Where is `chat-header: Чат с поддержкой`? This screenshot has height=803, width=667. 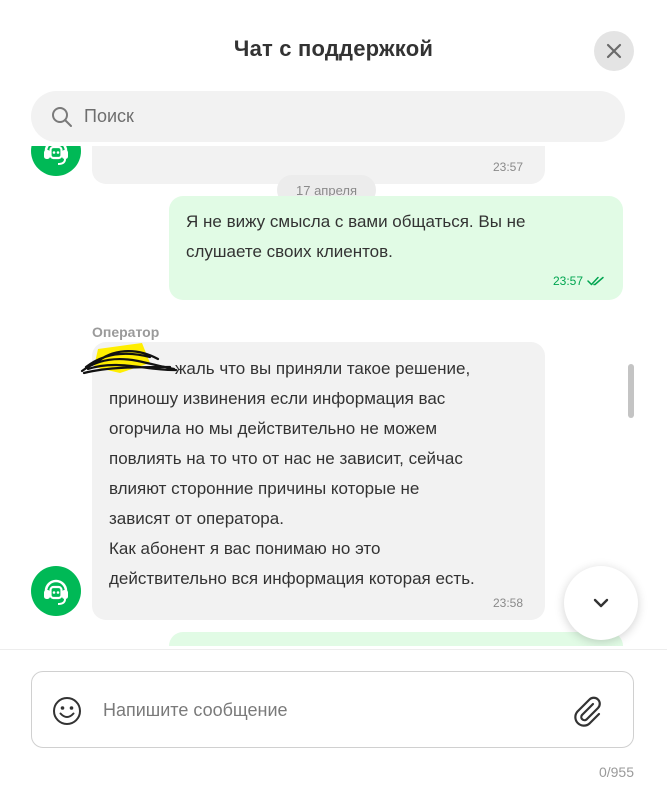 chat-header: Чат с поддержкой is located at coordinates (333, 46).